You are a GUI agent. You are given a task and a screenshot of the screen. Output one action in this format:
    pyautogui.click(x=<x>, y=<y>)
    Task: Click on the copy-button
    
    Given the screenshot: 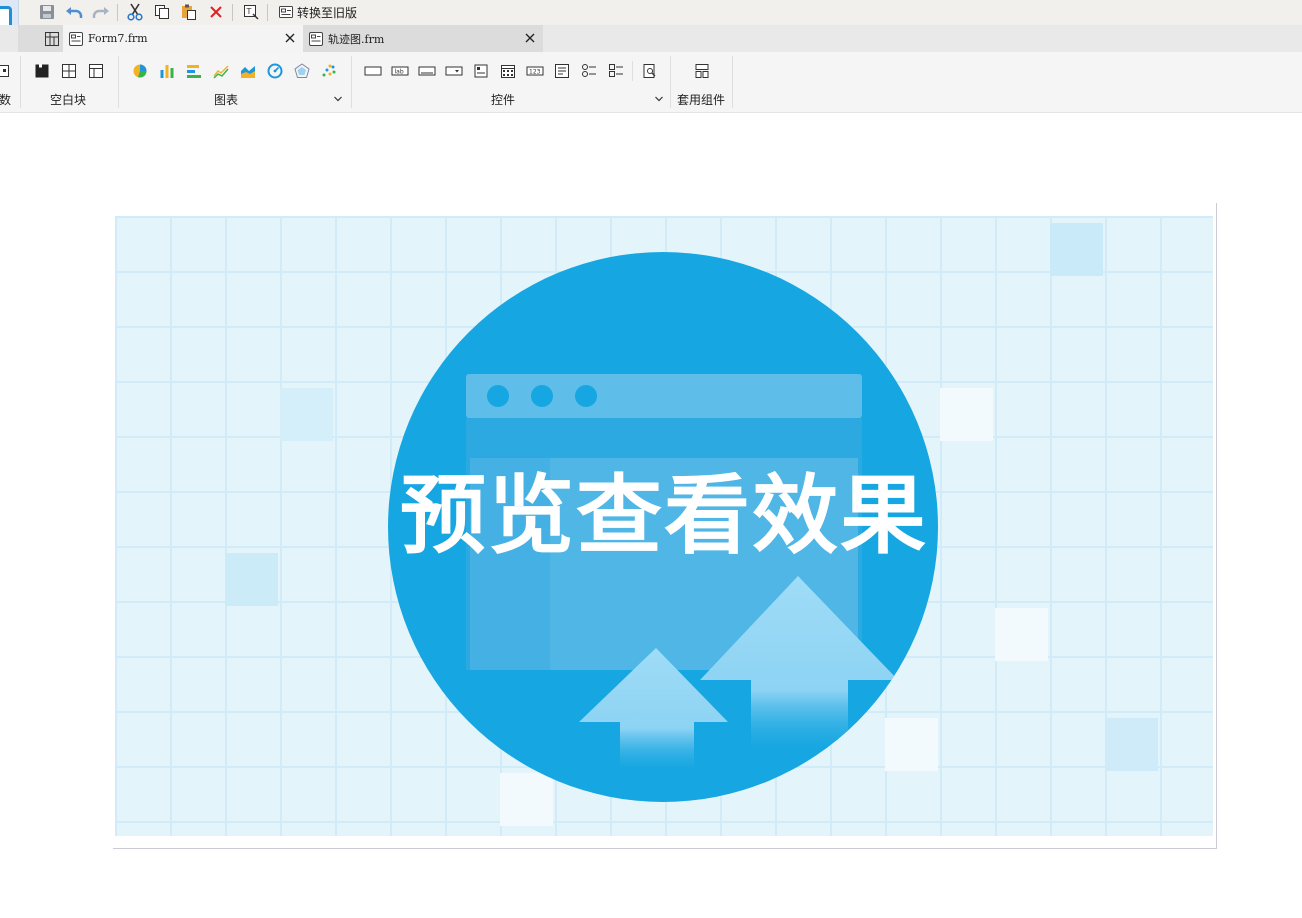 What is the action you would take?
    pyautogui.click(x=162, y=12)
    